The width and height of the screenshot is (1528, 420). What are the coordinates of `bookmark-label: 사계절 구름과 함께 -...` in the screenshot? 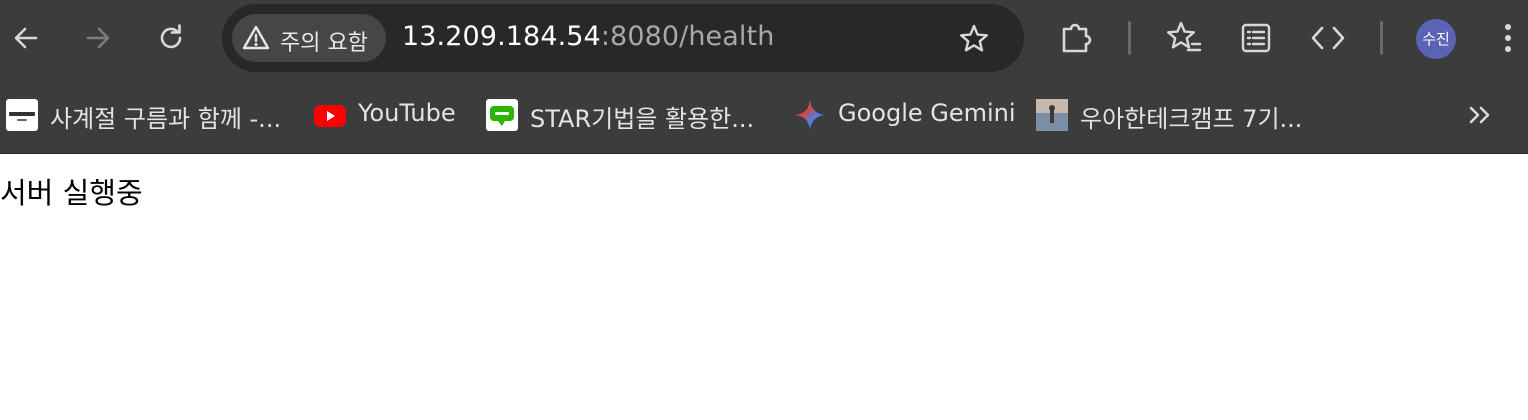 It's located at (166, 119).